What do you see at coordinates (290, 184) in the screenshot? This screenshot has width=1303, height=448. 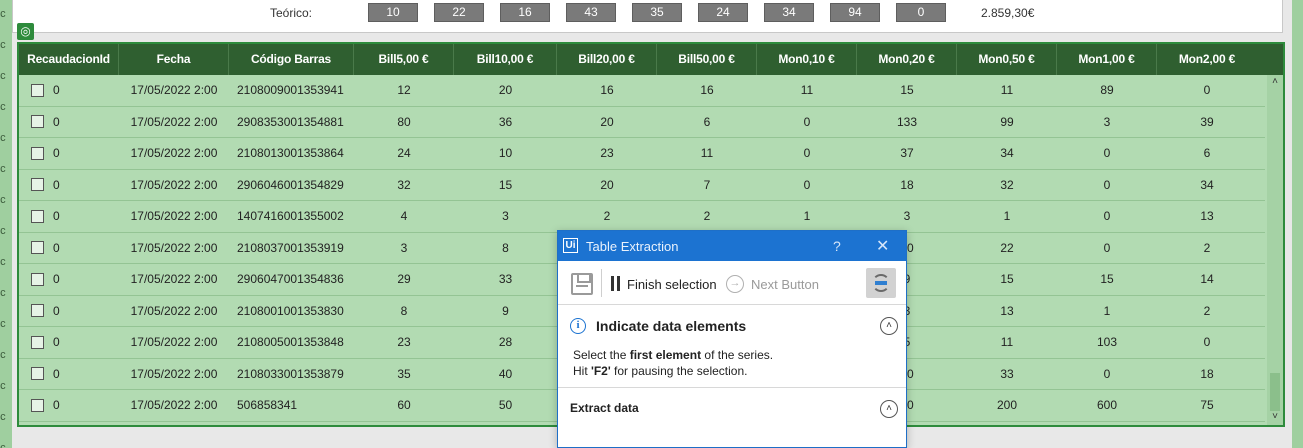 I see `table-cell: 2906046001354829` at bounding box center [290, 184].